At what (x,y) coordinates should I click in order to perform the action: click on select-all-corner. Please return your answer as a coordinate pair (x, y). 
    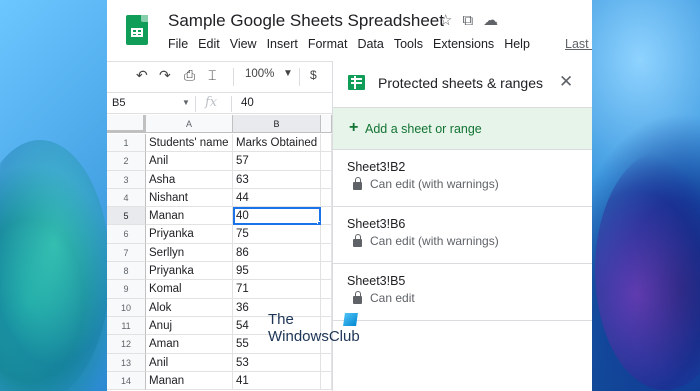
    Looking at the image, I should click on (126, 124).